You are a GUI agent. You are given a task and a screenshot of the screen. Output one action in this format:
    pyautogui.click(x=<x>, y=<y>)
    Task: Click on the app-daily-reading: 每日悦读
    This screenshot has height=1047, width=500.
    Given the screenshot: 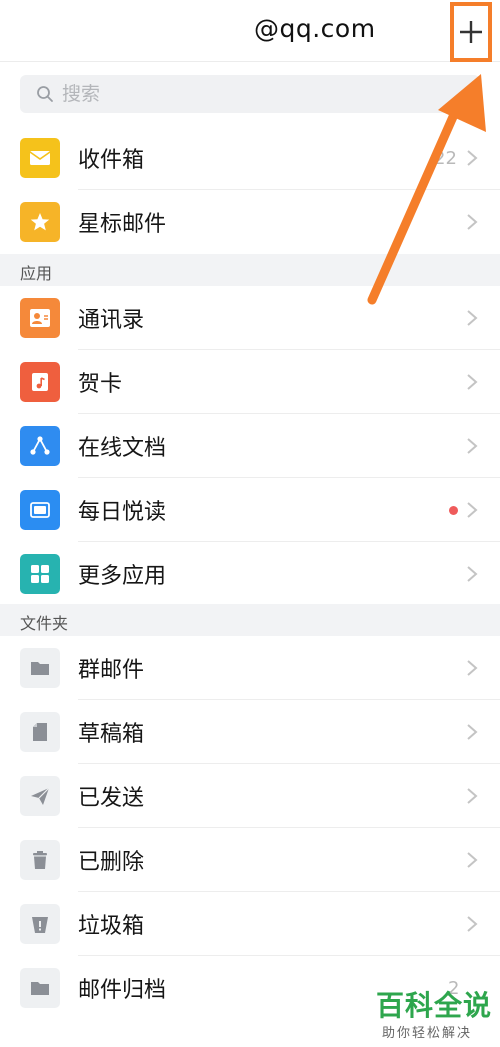 What is the action you would take?
    pyautogui.click(x=250, y=510)
    